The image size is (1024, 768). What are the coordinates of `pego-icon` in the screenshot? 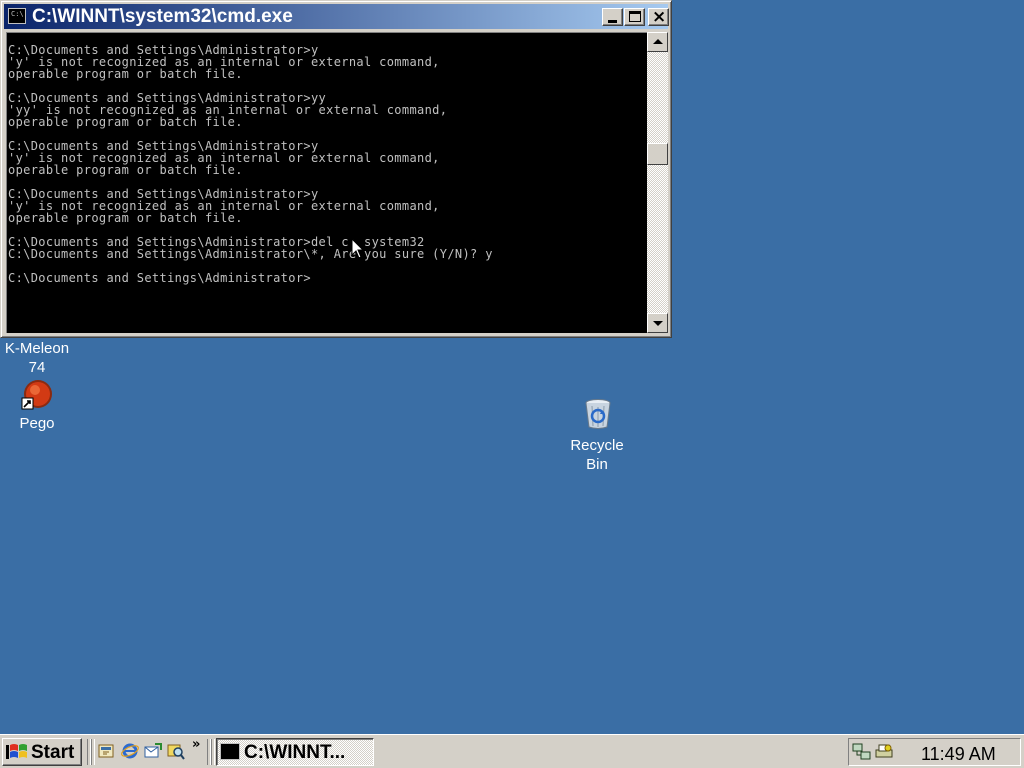 It's located at (37, 395).